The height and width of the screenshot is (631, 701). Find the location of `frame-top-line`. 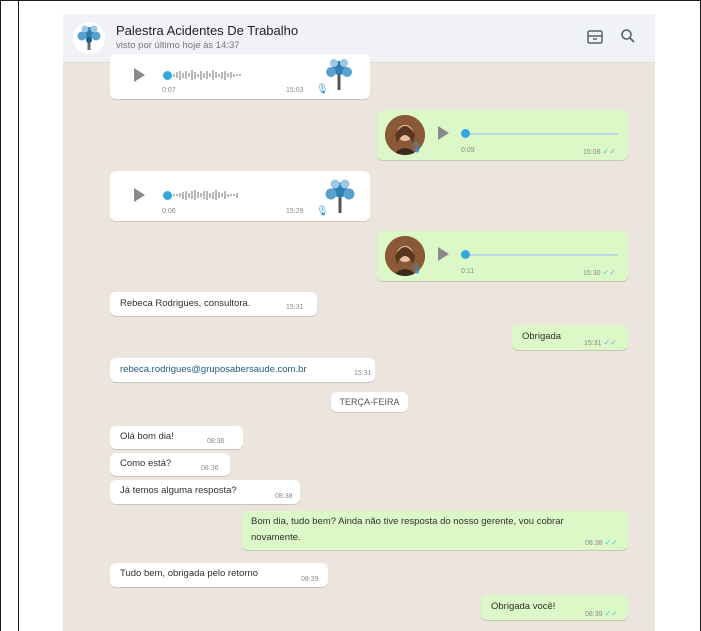

frame-top-line is located at coordinates (350, 0).